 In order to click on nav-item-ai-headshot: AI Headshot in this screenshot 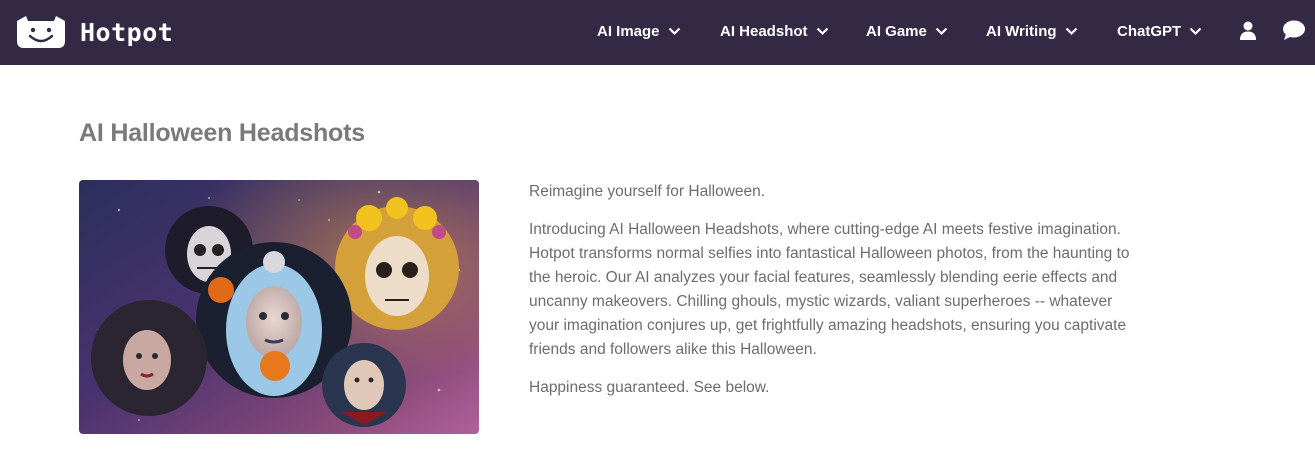, I will do `click(774, 31)`.